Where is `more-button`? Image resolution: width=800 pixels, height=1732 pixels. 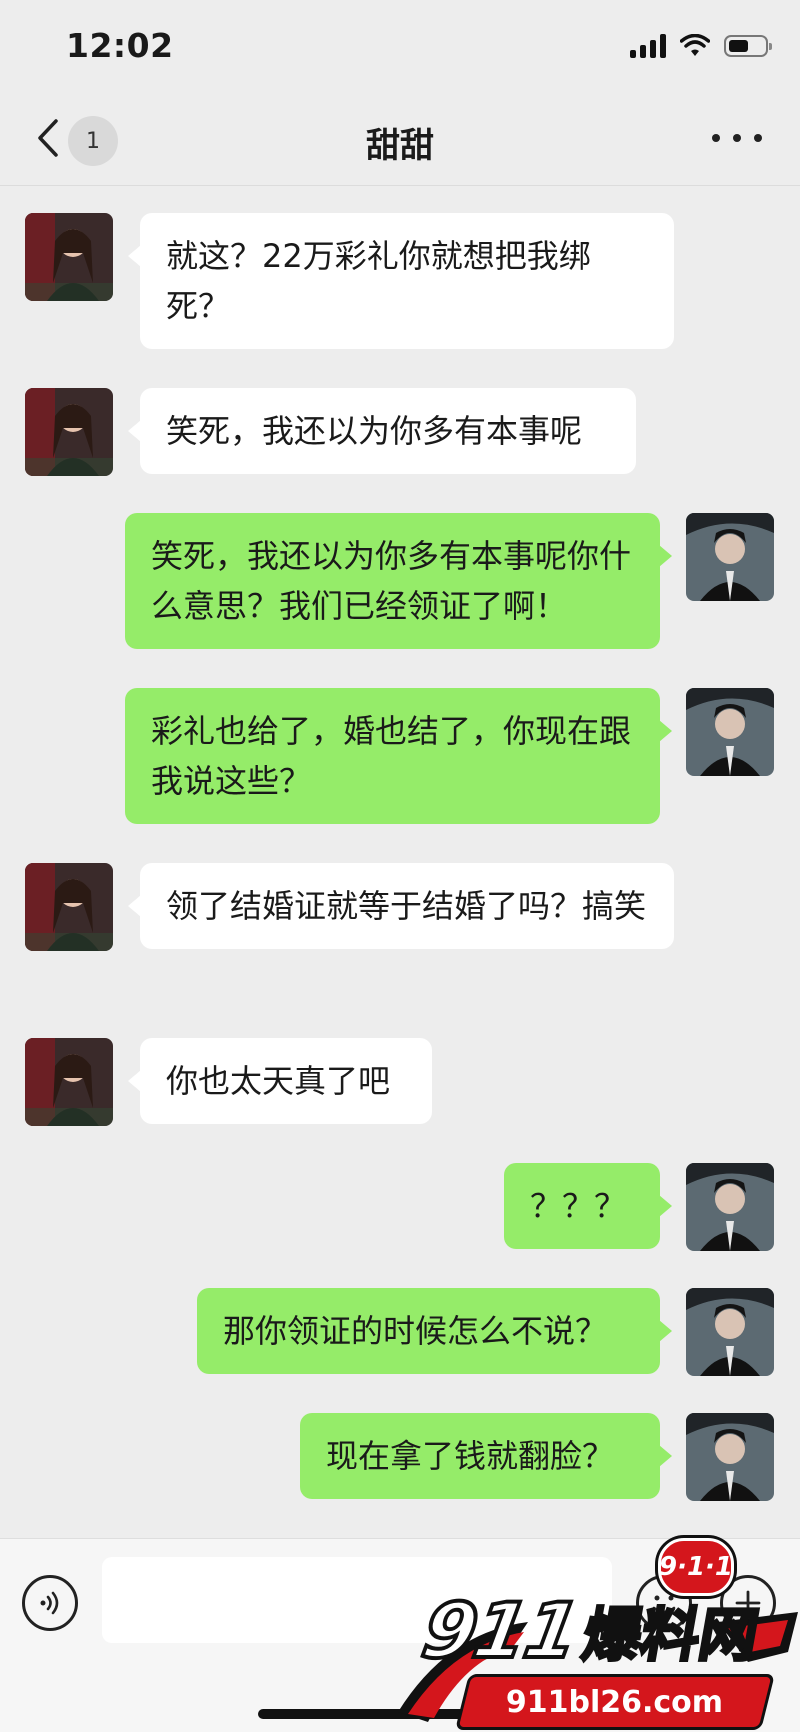
more-button is located at coordinates (737, 138).